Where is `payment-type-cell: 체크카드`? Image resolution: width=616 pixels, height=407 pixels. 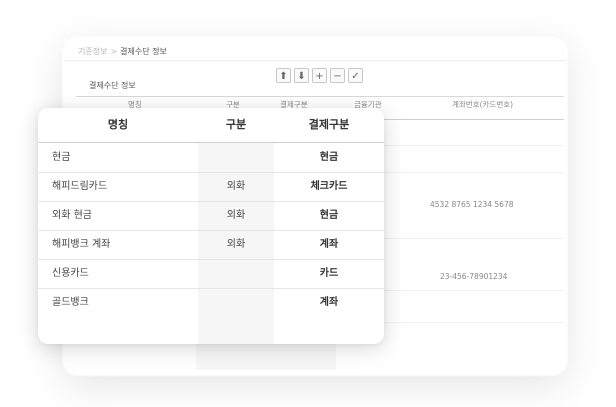
payment-type-cell: 체크카드 is located at coordinates (329, 186).